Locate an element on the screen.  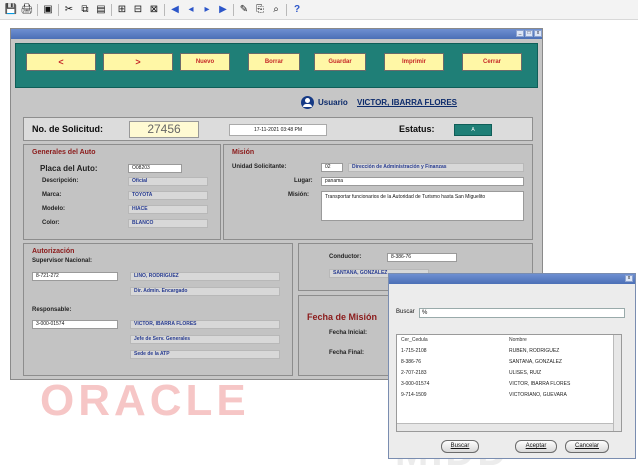
clear-record-icon: ⊠ is located at coordinates (154, 10).